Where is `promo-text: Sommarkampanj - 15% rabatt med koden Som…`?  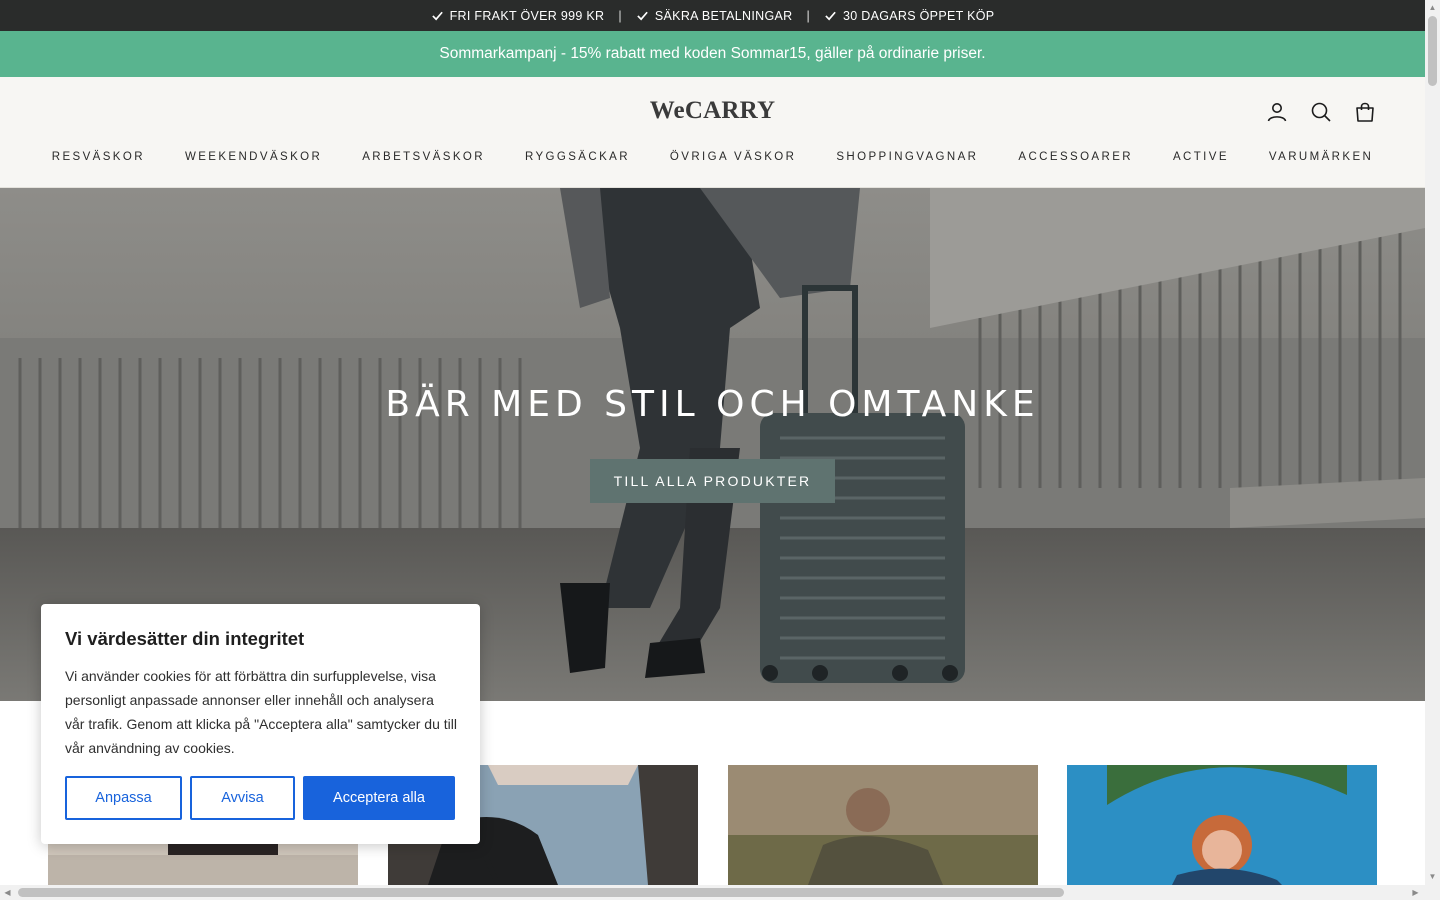
promo-text: Sommarkampanj - 15% rabatt med koden Som… is located at coordinates (712, 53).